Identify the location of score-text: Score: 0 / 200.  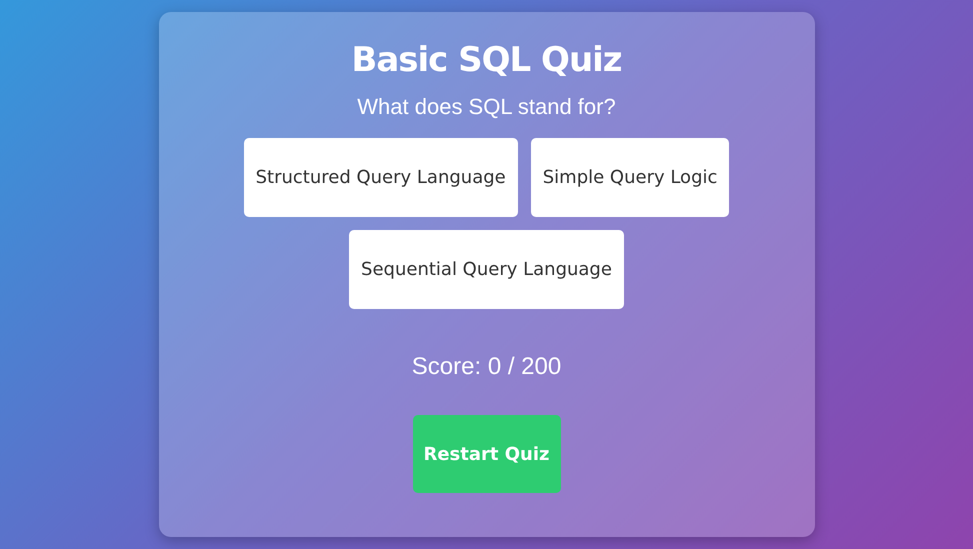
(487, 367).